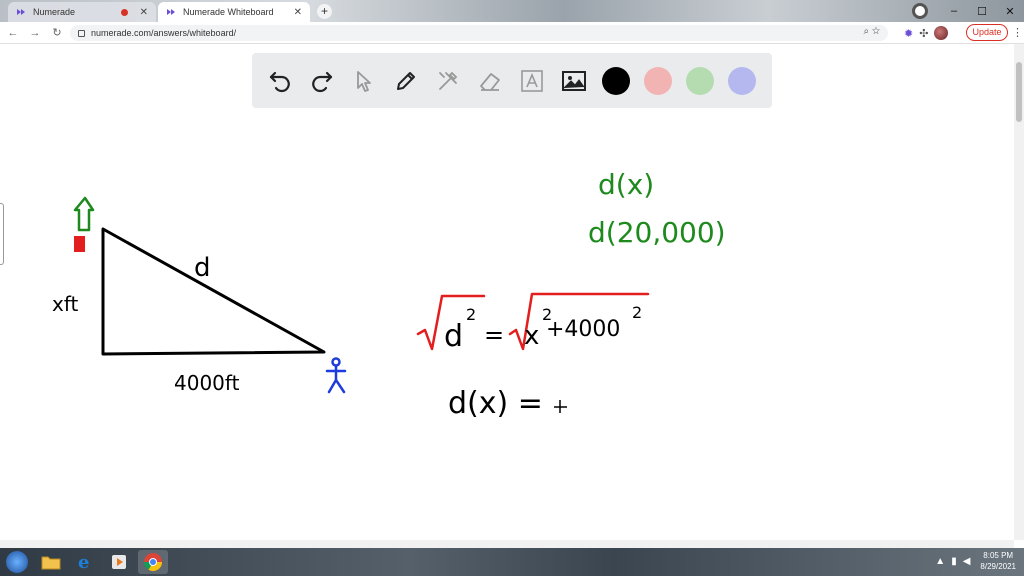 This screenshot has width=1024, height=576. I want to click on tools-icon, so click(448, 80).